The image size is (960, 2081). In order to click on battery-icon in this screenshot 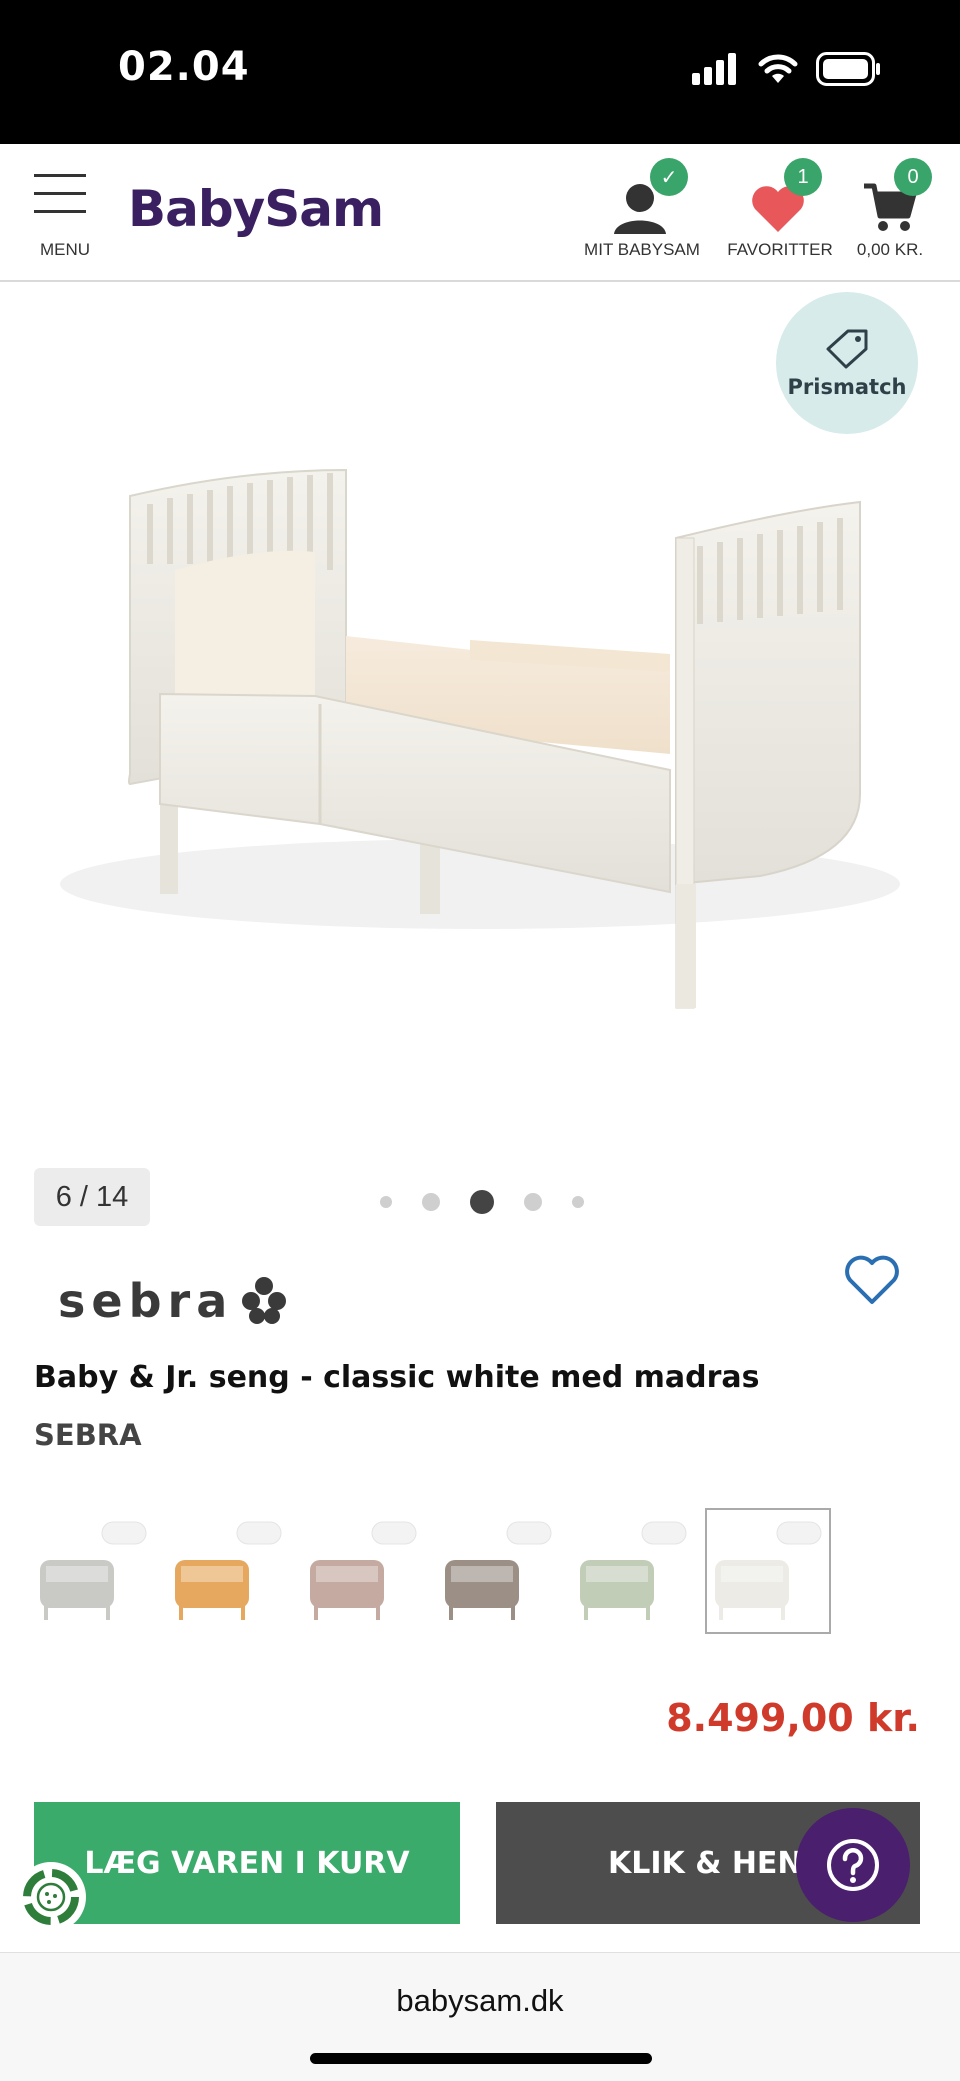, I will do `click(848, 69)`.